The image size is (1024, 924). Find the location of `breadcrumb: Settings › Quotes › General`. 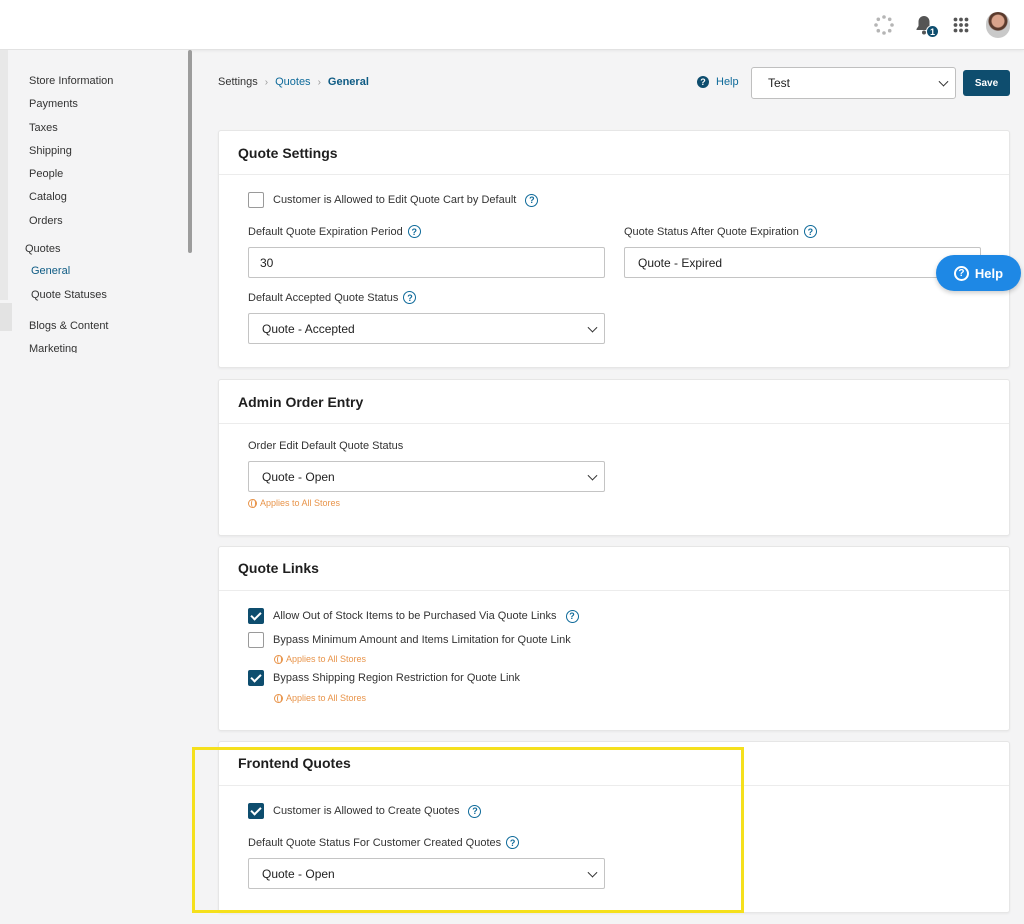

breadcrumb: Settings › Quotes › General is located at coordinates (293, 82).